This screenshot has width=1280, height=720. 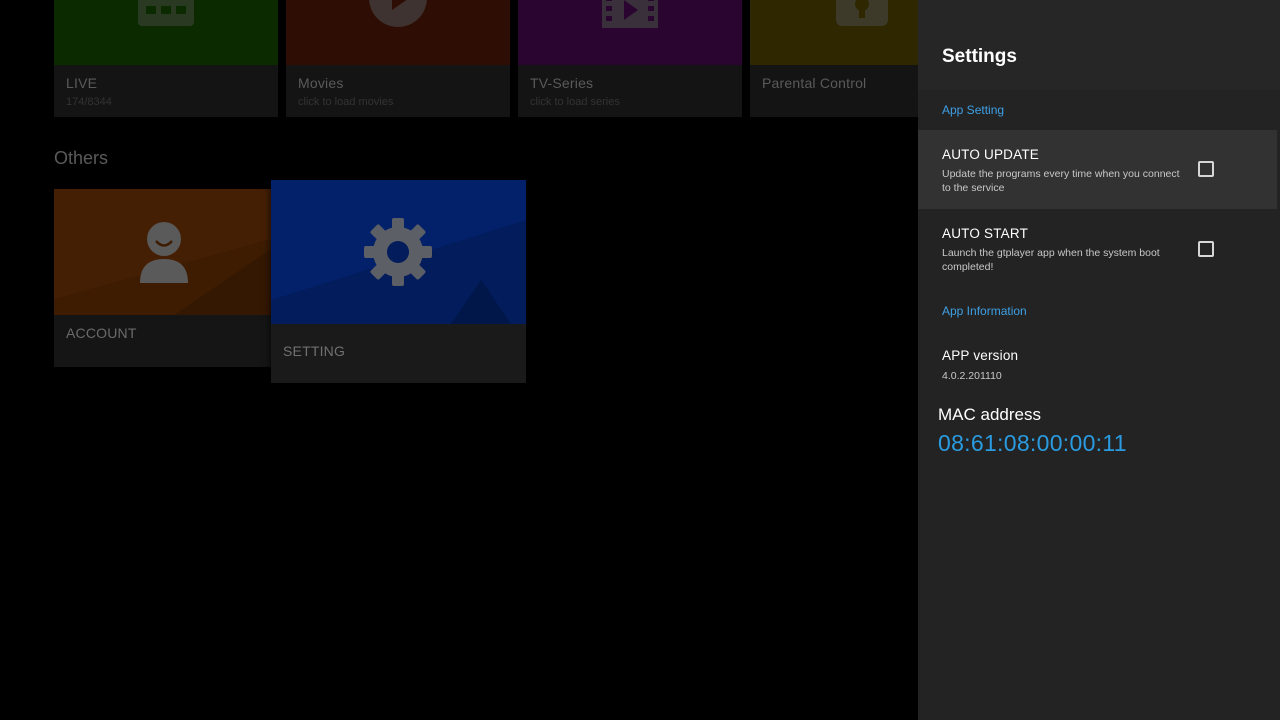 I want to click on gear-icon, so click(x=398, y=252).